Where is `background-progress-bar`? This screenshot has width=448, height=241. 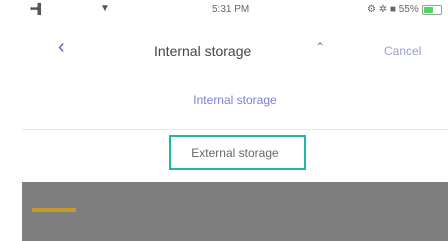 background-progress-bar is located at coordinates (54, 210).